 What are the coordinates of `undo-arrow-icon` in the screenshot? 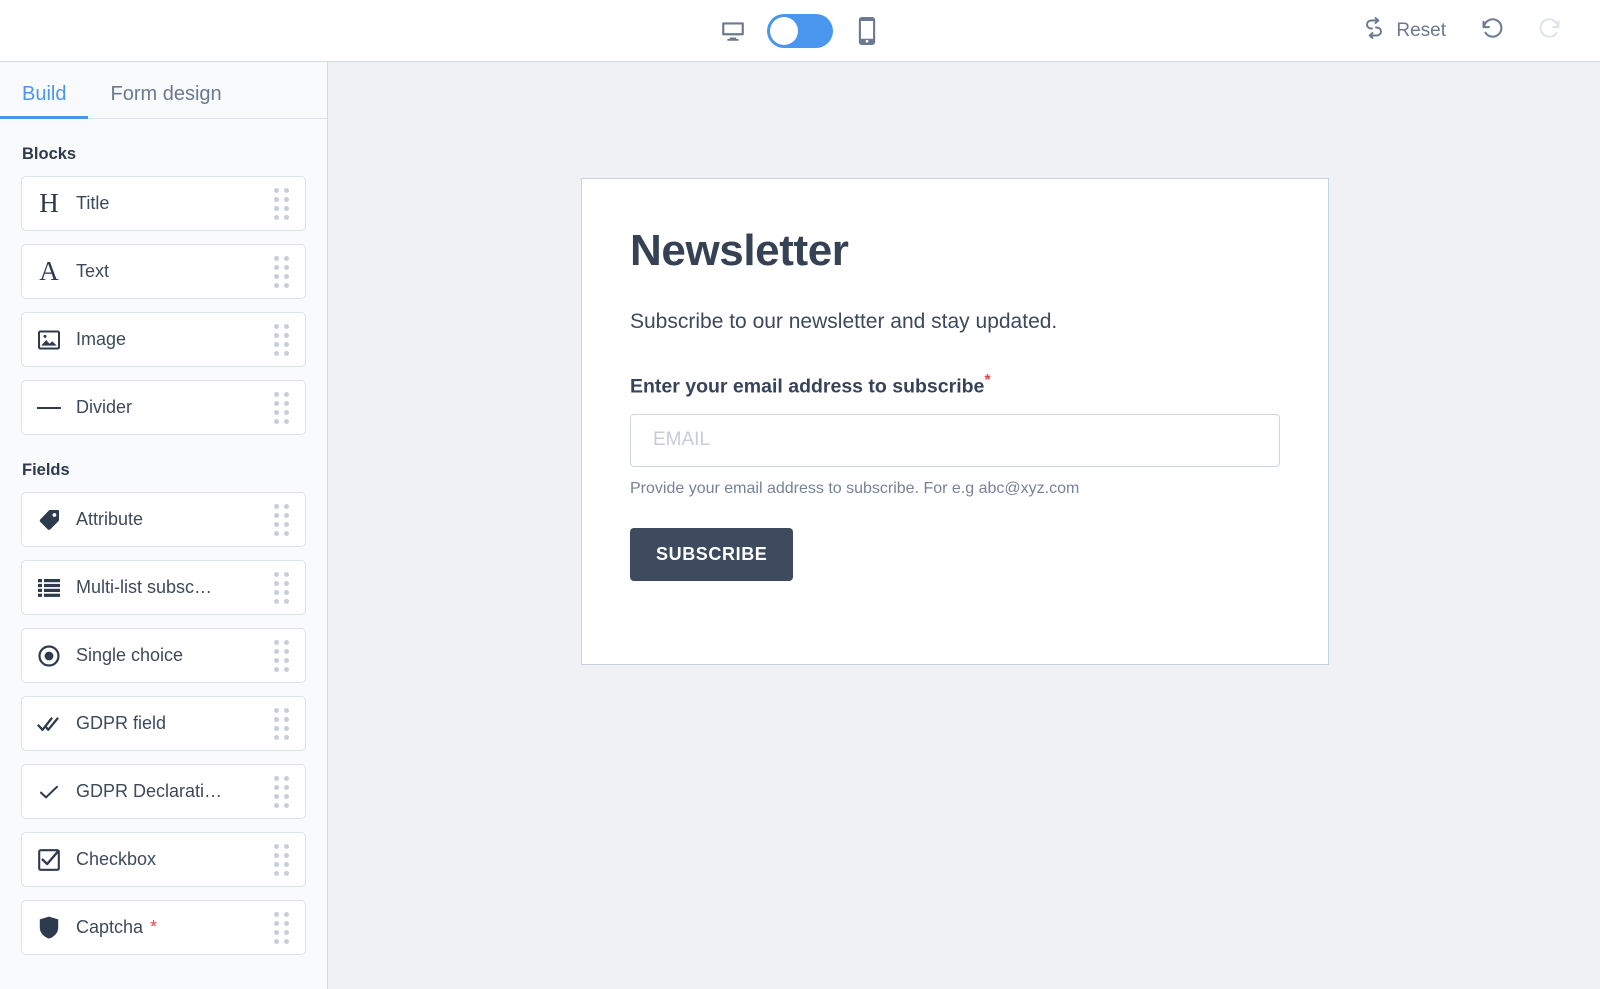 It's located at (1492, 30).